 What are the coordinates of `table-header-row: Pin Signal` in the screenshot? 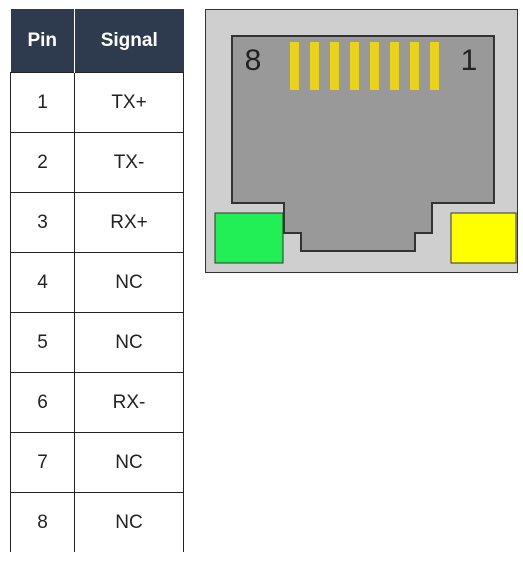 It's located at (97, 41).